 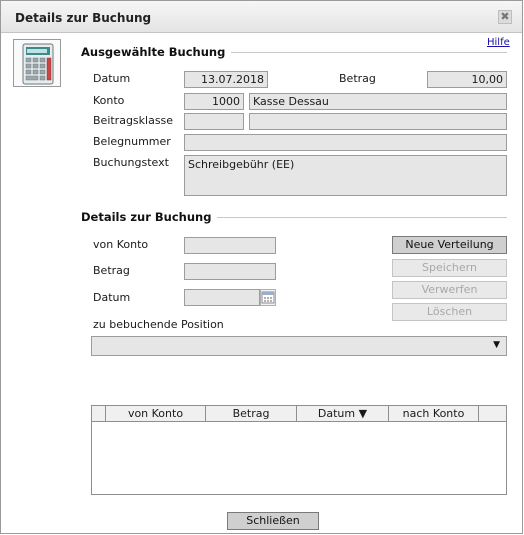 I want to click on table-header-selector, so click(x=99, y=413).